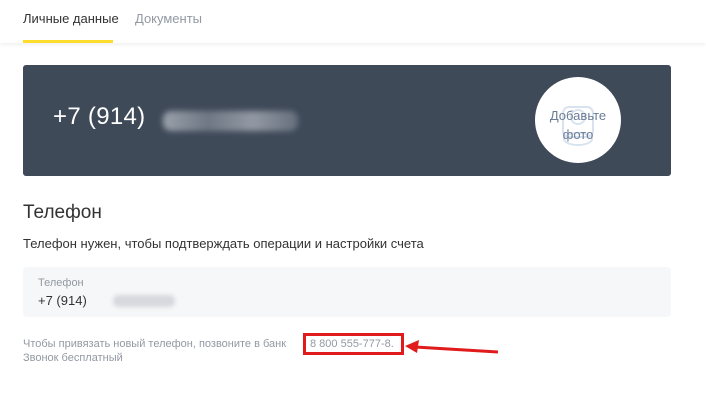 The height and width of the screenshot is (403, 706). What do you see at coordinates (68, 41) in the screenshot?
I see `active-tab-indicator` at bounding box center [68, 41].